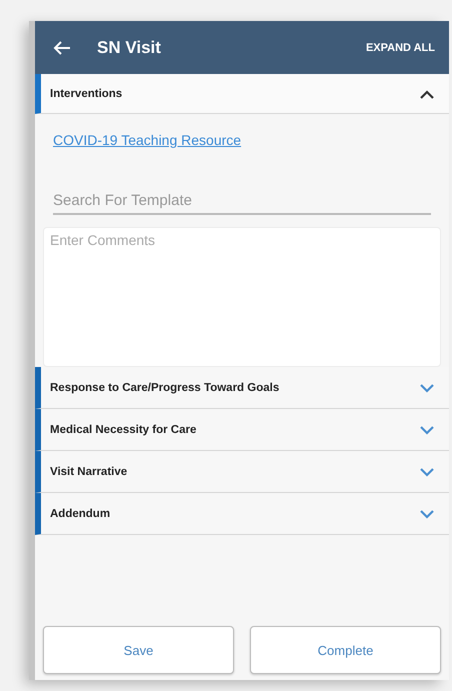 The image size is (452, 691). I want to click on section-header: Response to Care/Progress Toward Goals, so click(242, 388).